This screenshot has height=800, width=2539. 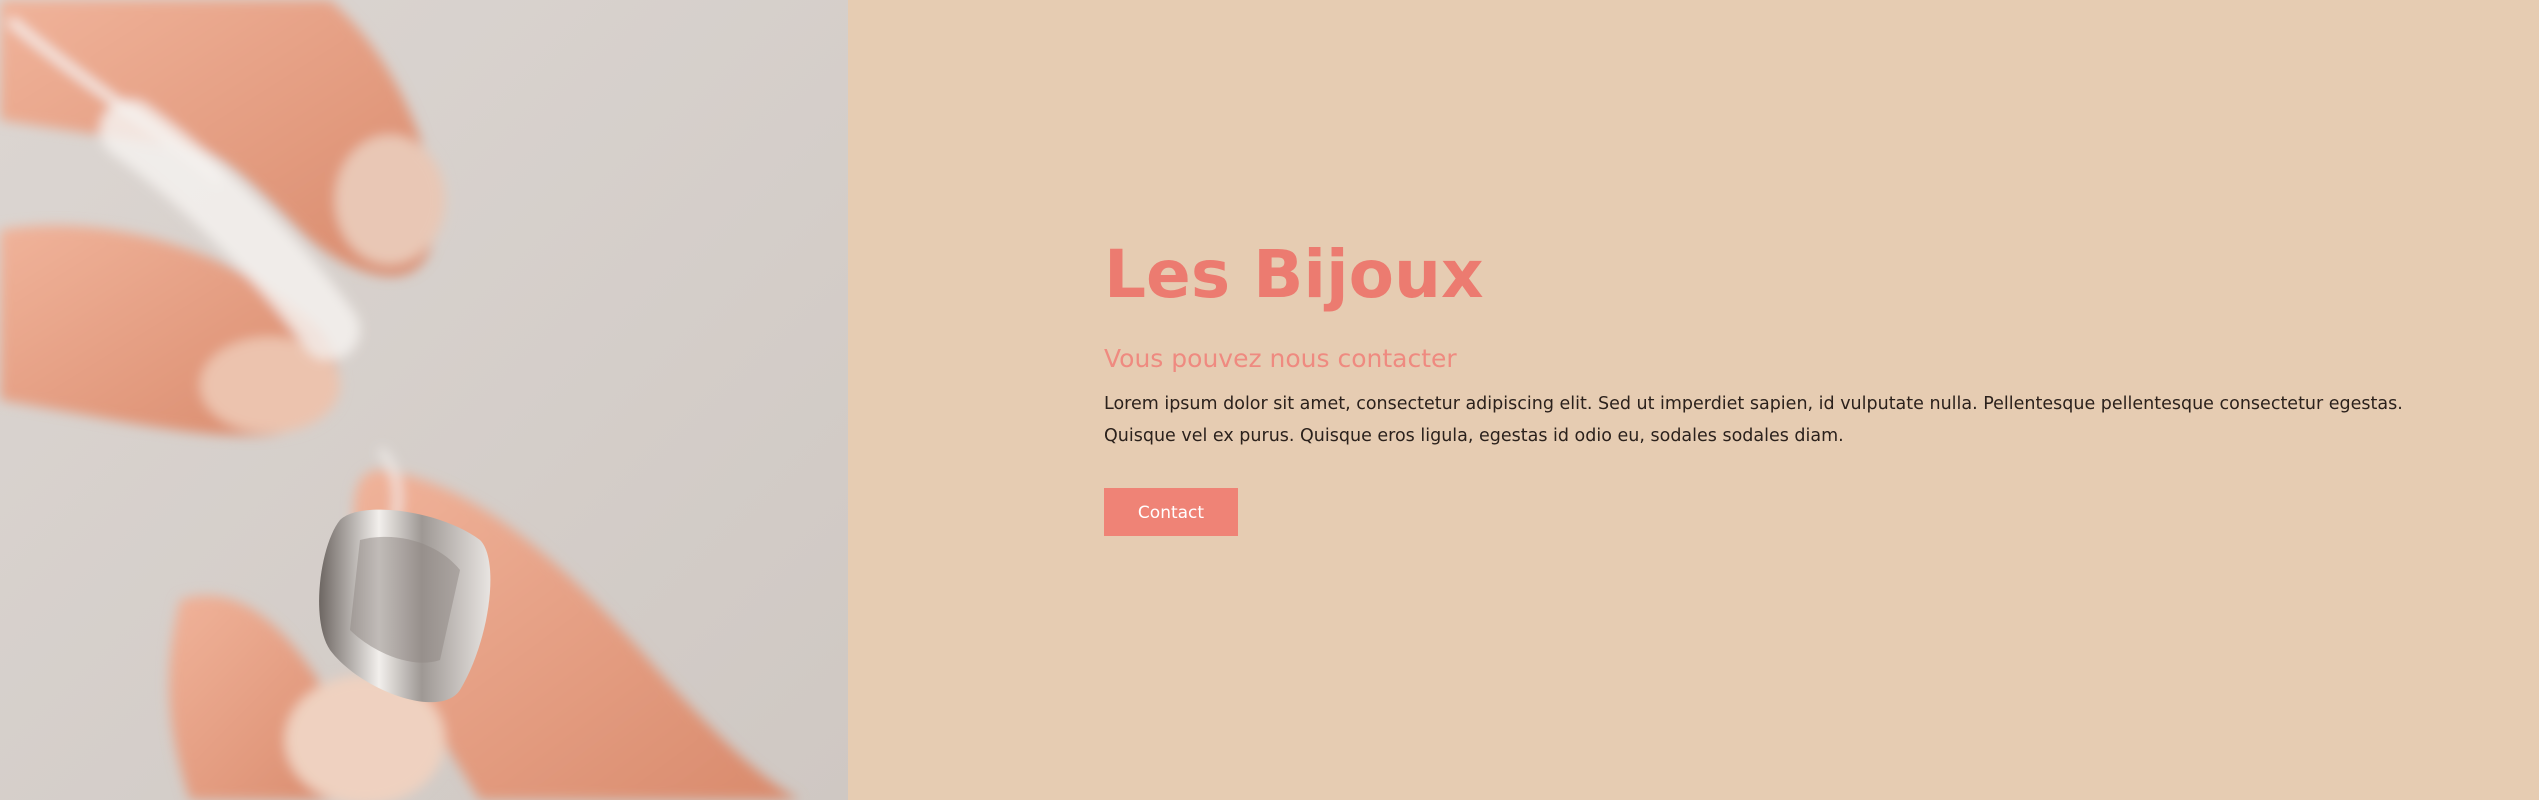 I want to click on contact-button: Contact, so click(x=1171, y=512).